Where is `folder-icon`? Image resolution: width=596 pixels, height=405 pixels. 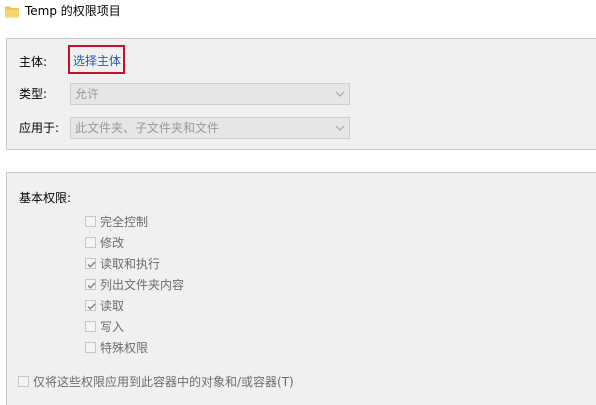 folder-icon is located at coordinates (12, 11).